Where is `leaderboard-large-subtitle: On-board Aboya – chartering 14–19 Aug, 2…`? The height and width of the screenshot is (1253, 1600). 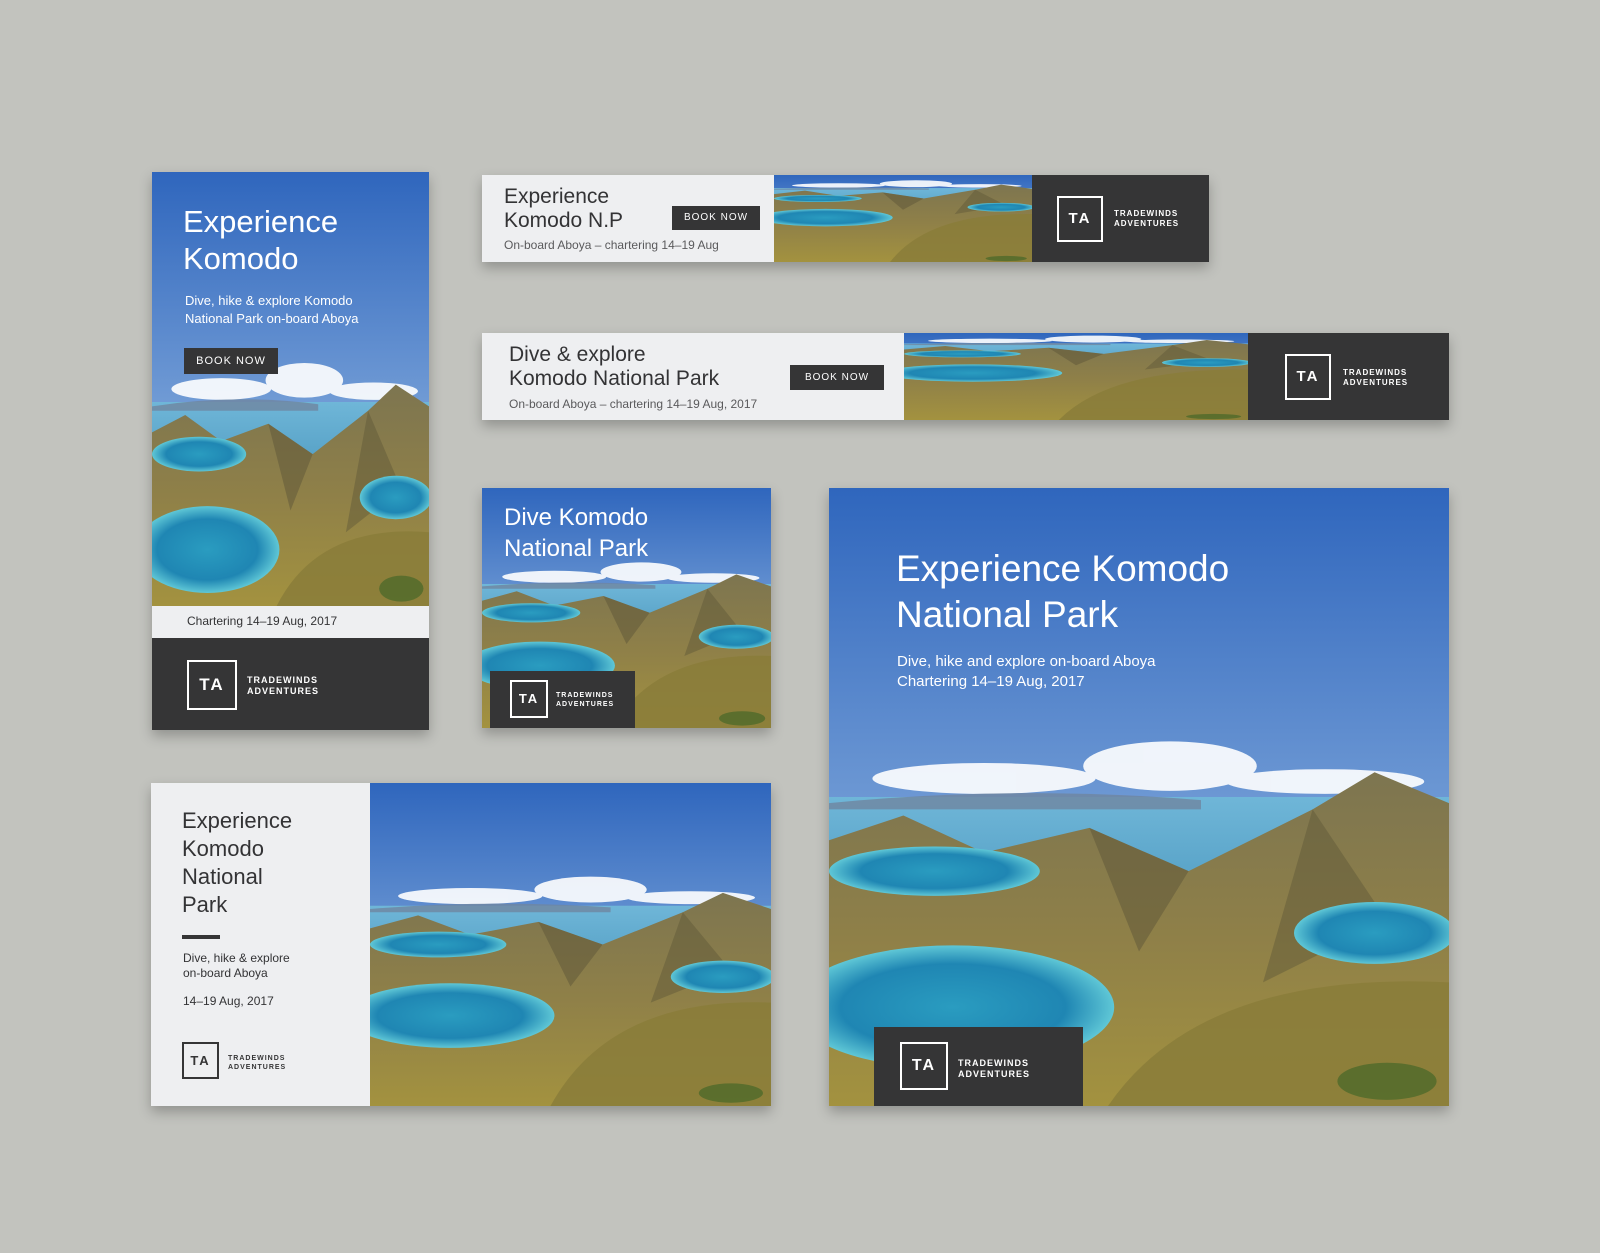
leaderboard-large-subtitle: On-board Aboya – chartering 14–19 Aug, 2… is located at coordinates (633, 404).